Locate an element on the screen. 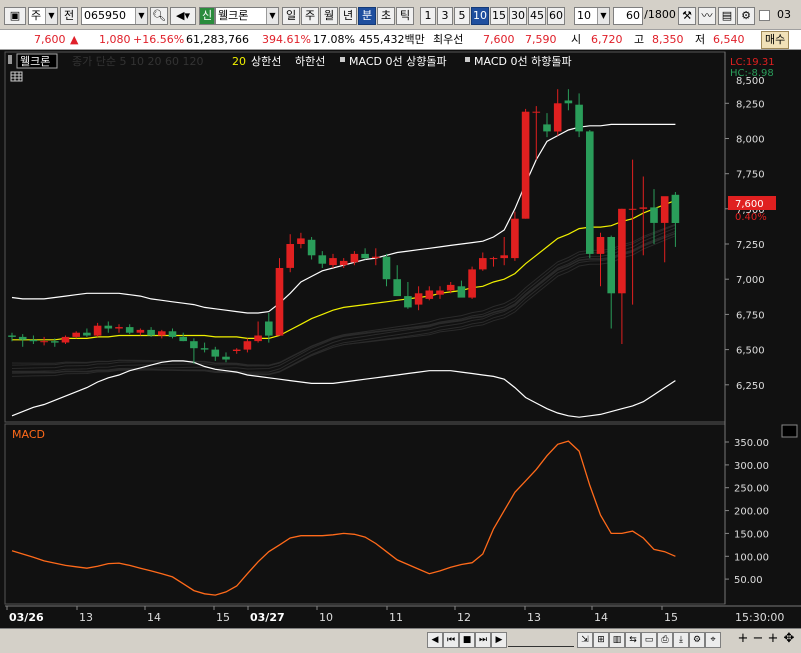 This screenshot has height=653, width=801. up-arrow-icon: ▲ is located at coordinates (74, 39).